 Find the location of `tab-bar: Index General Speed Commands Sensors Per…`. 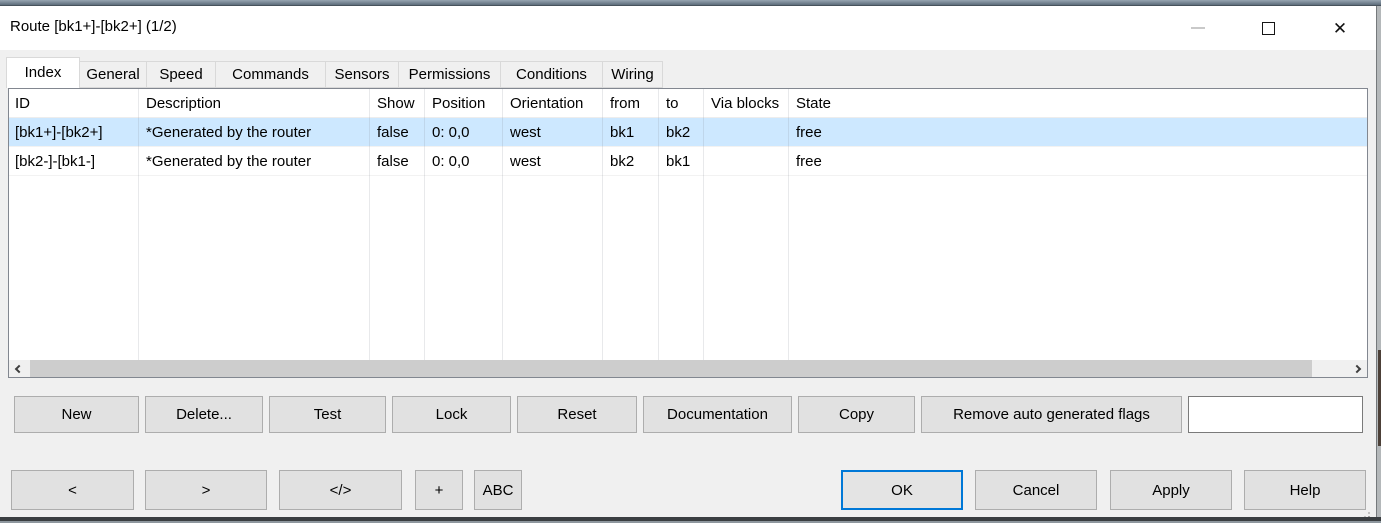

tab-bar: Index General Speed Commands Sensors Per… is located at coordinates (334, 69).